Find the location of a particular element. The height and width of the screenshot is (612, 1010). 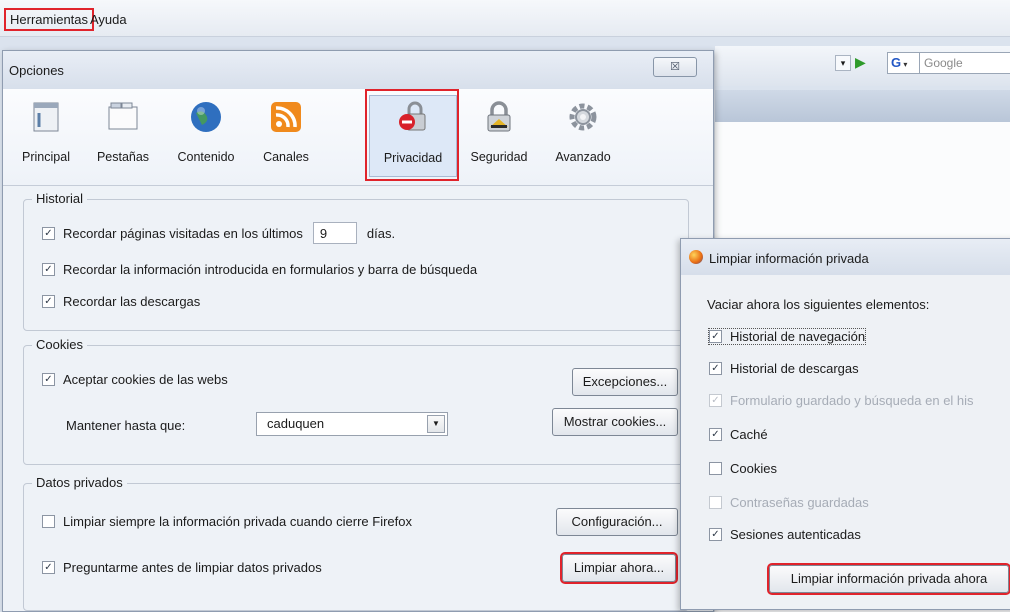

pane-label-principal: Principal is located at coordinates (46, 157).